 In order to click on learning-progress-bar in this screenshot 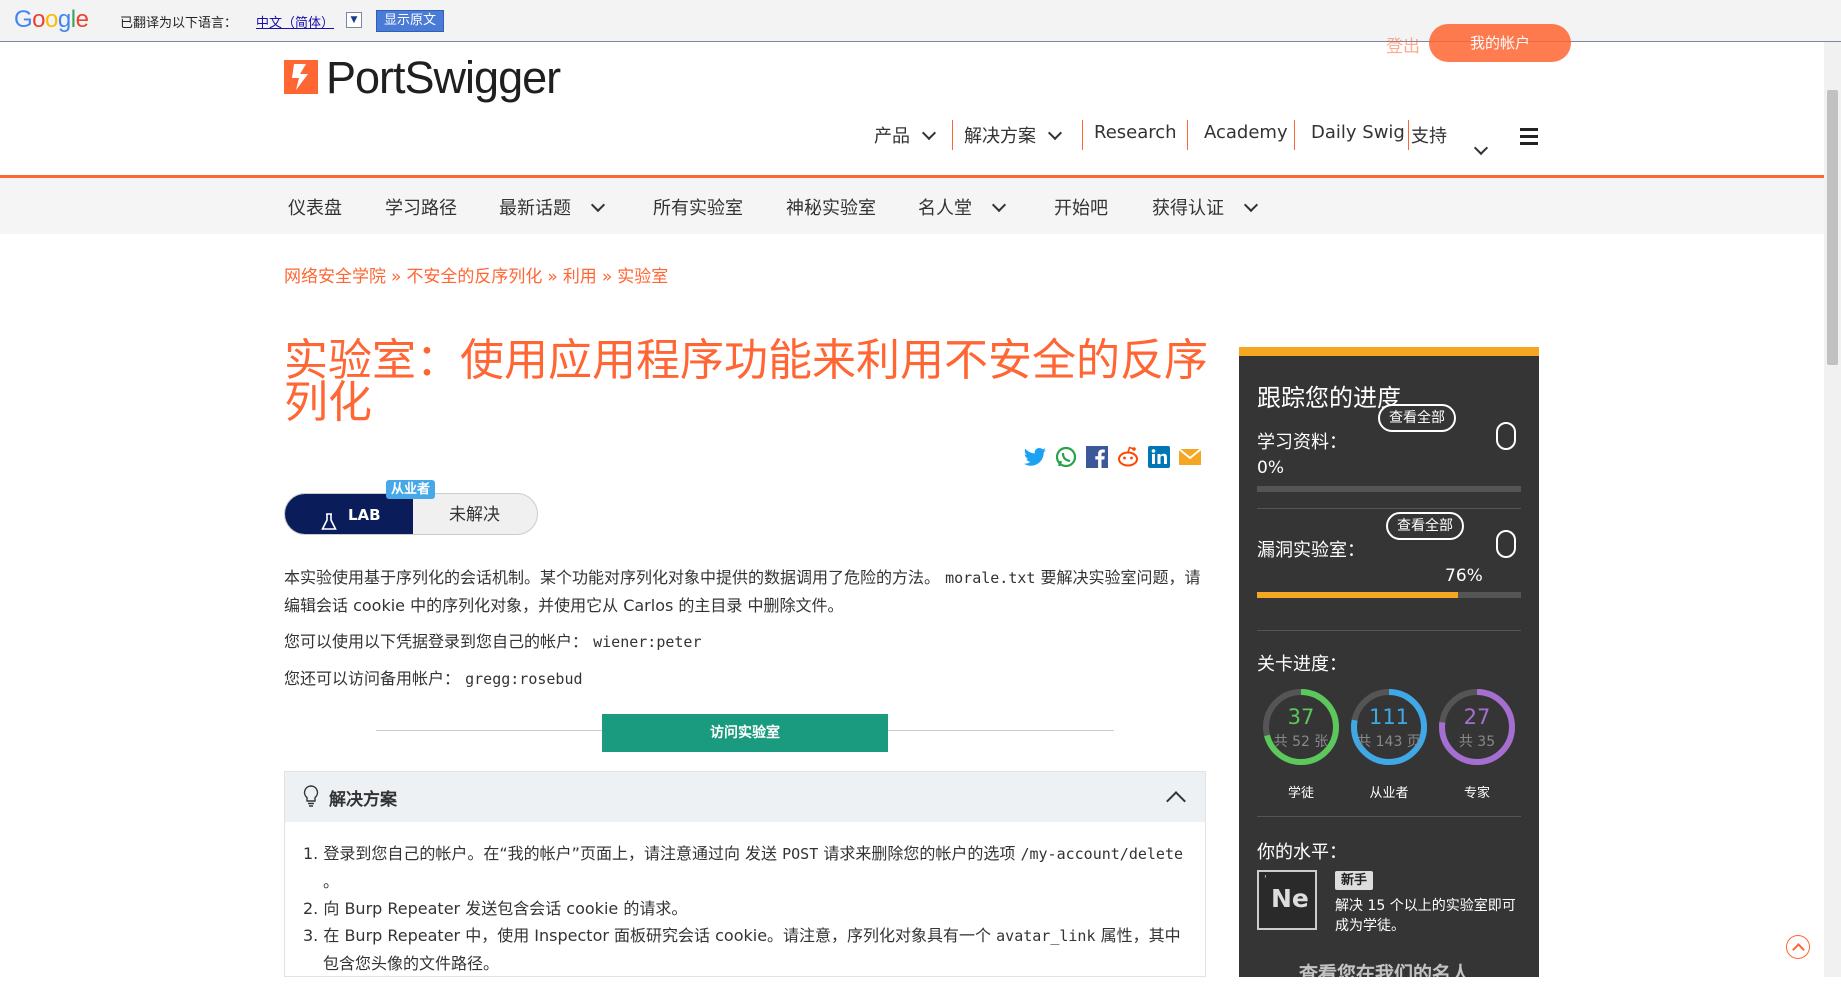, I will do `click(1389, 489)`.